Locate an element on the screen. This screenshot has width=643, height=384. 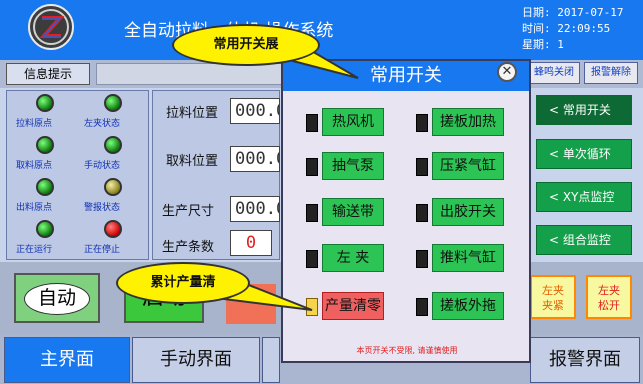
tab-manual: 手动界面 is located at coordinates (196, 360).